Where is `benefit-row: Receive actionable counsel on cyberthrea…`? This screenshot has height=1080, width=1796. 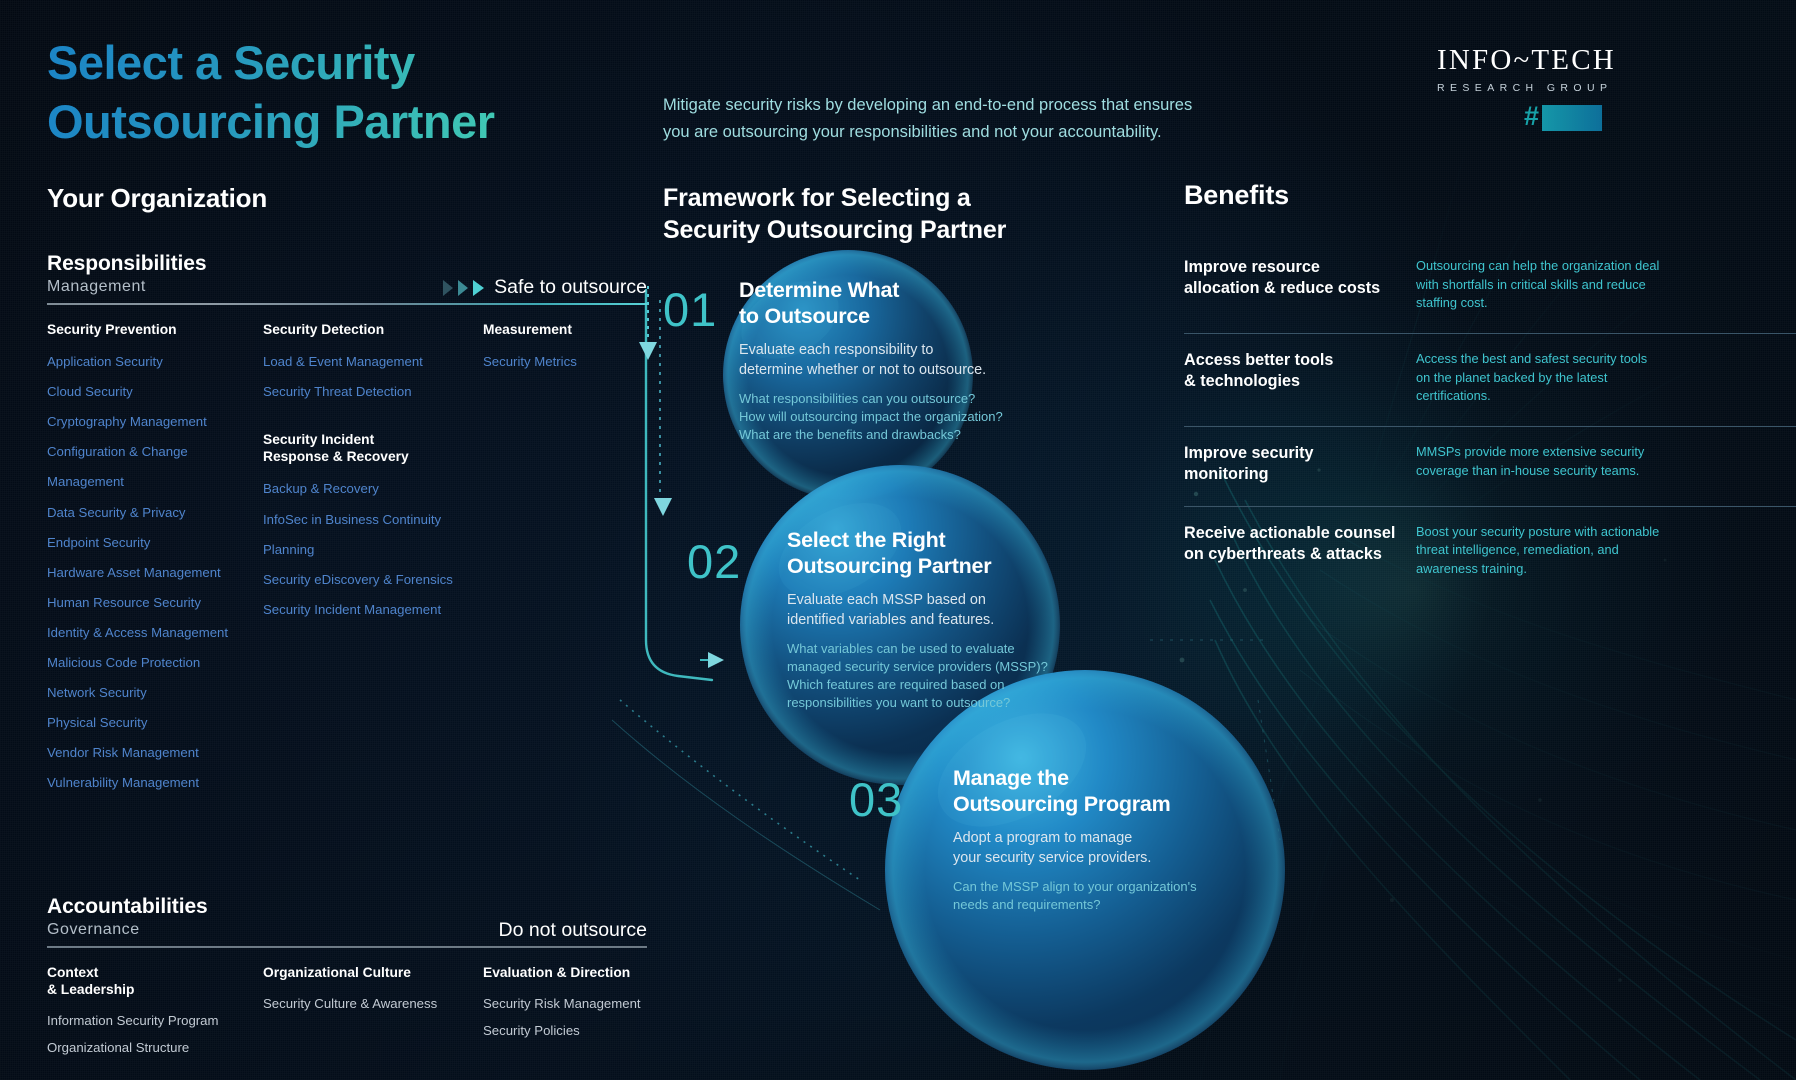
benefit-row: Receive actionable counsel on cyberthrea… is located at coordinates (1490, 552).